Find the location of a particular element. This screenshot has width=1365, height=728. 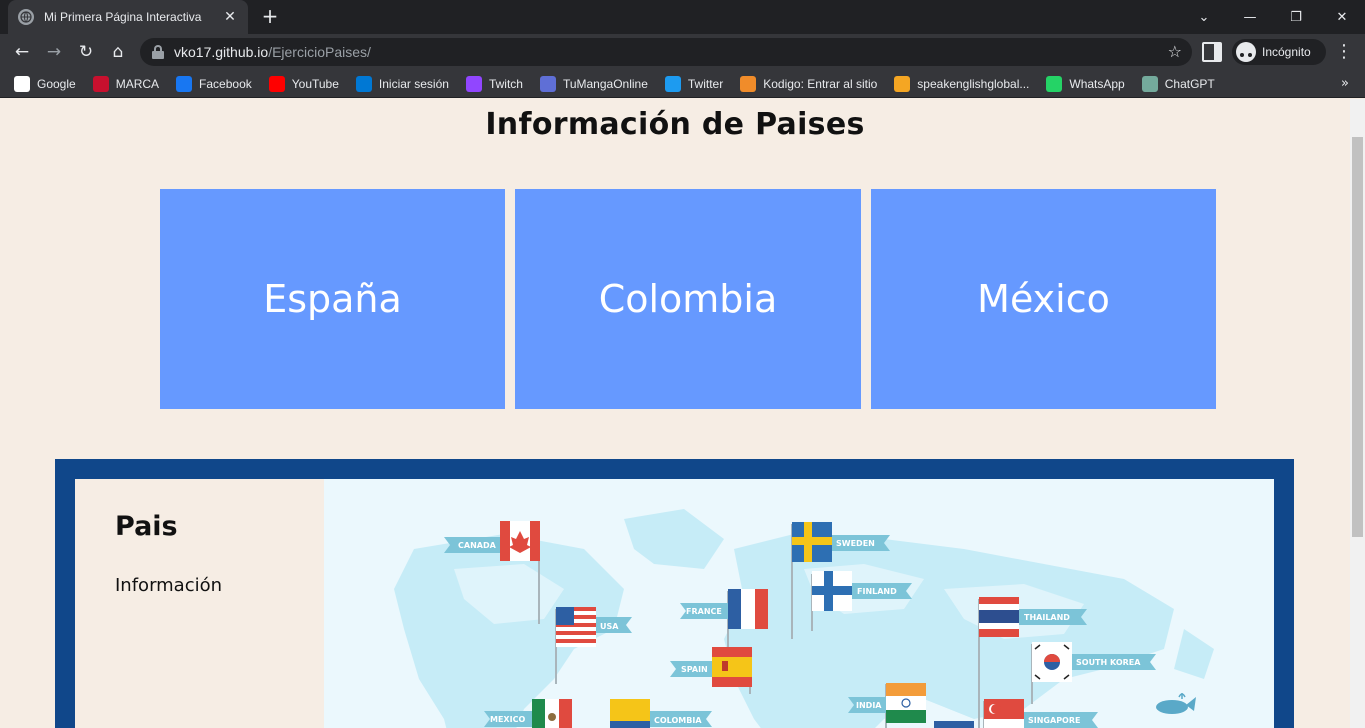

minimize-button: — is located at coordinates (1250, 17).